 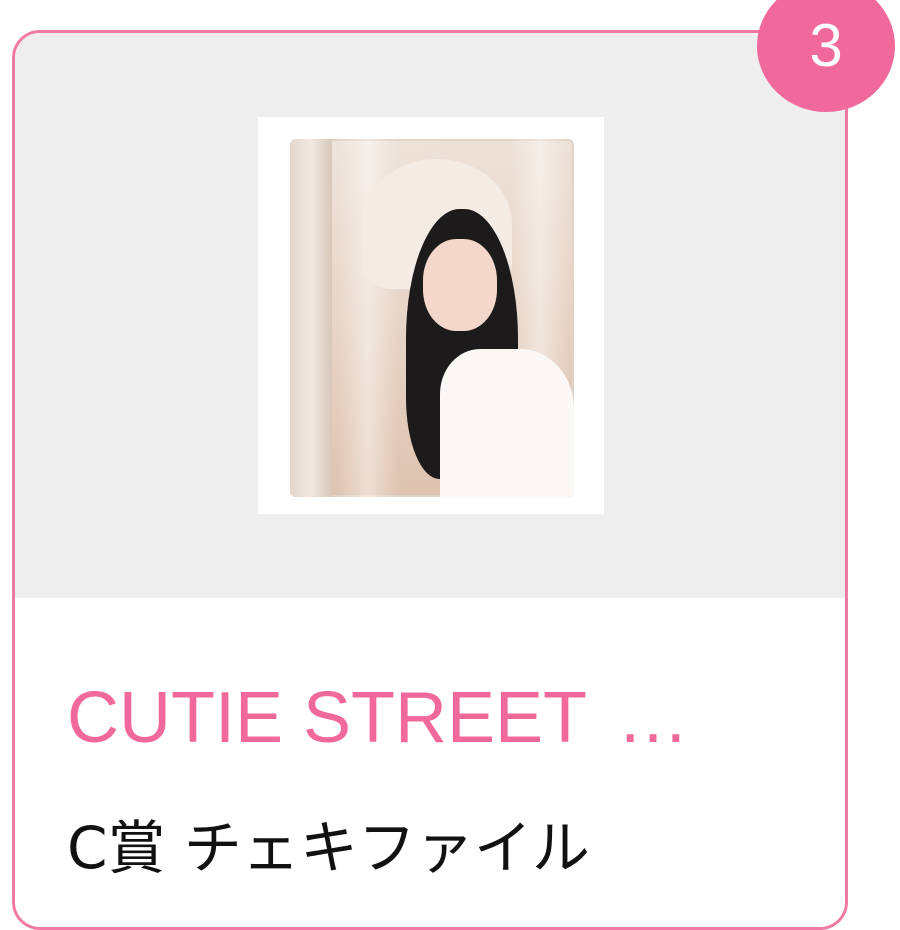 I want to click on photo-binder-image, so click(x=432, y=318).